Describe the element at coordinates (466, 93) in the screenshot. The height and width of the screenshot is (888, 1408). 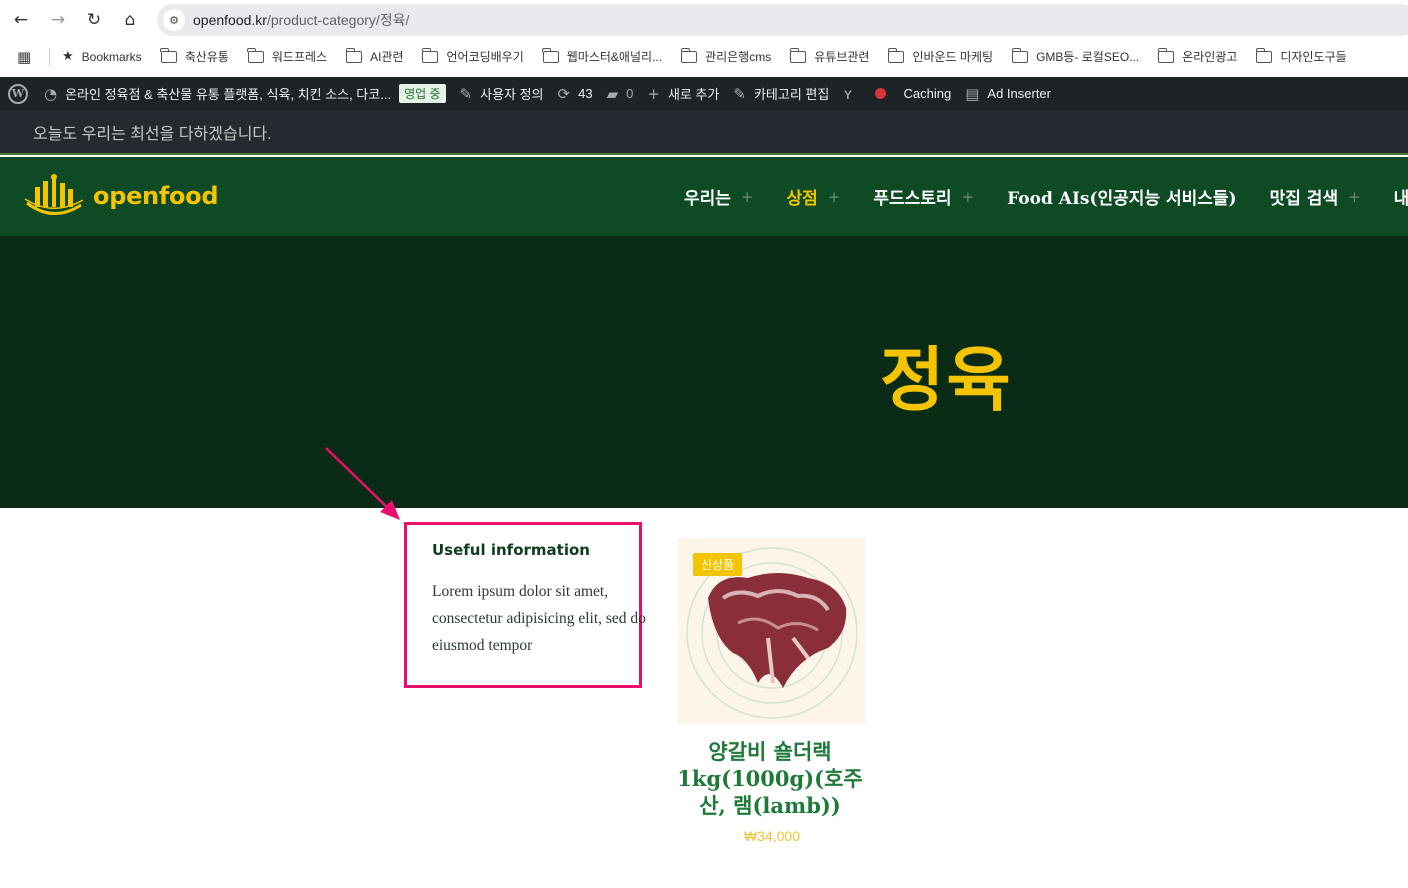
I see `brush-icon: ✎` at that location.